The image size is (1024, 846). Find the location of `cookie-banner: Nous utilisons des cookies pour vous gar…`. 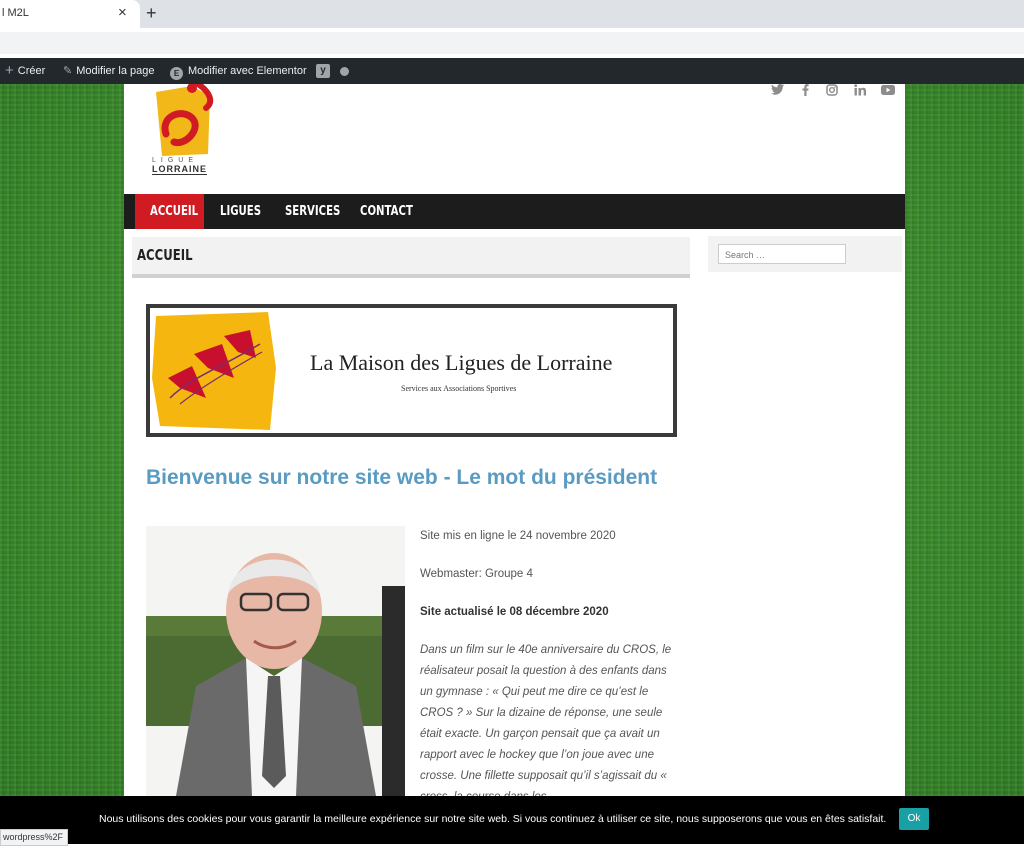

cookie-banner: Nous utilisons des cookies pour vous gar… is located at coordinates (512, 820).